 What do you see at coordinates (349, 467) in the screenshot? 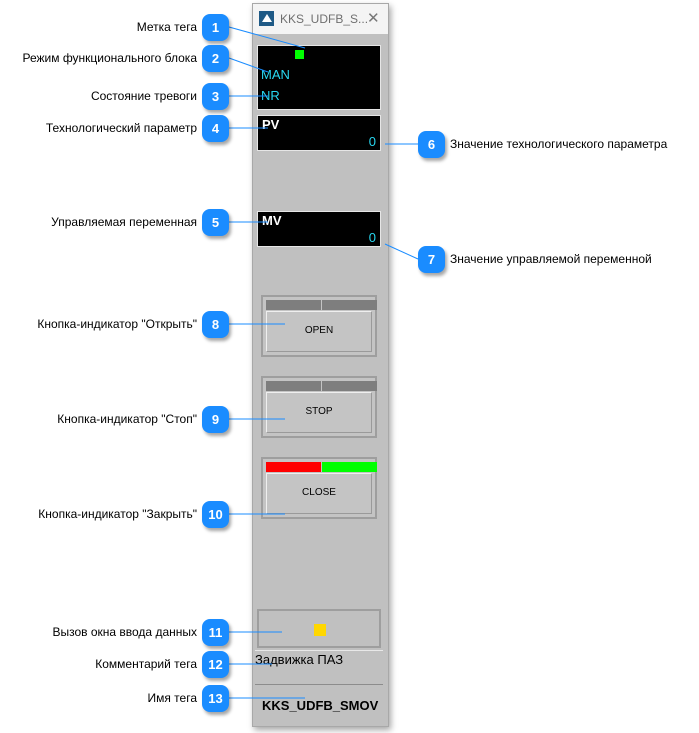
I see `close-indicator-right` at bounding box center [349, 467].